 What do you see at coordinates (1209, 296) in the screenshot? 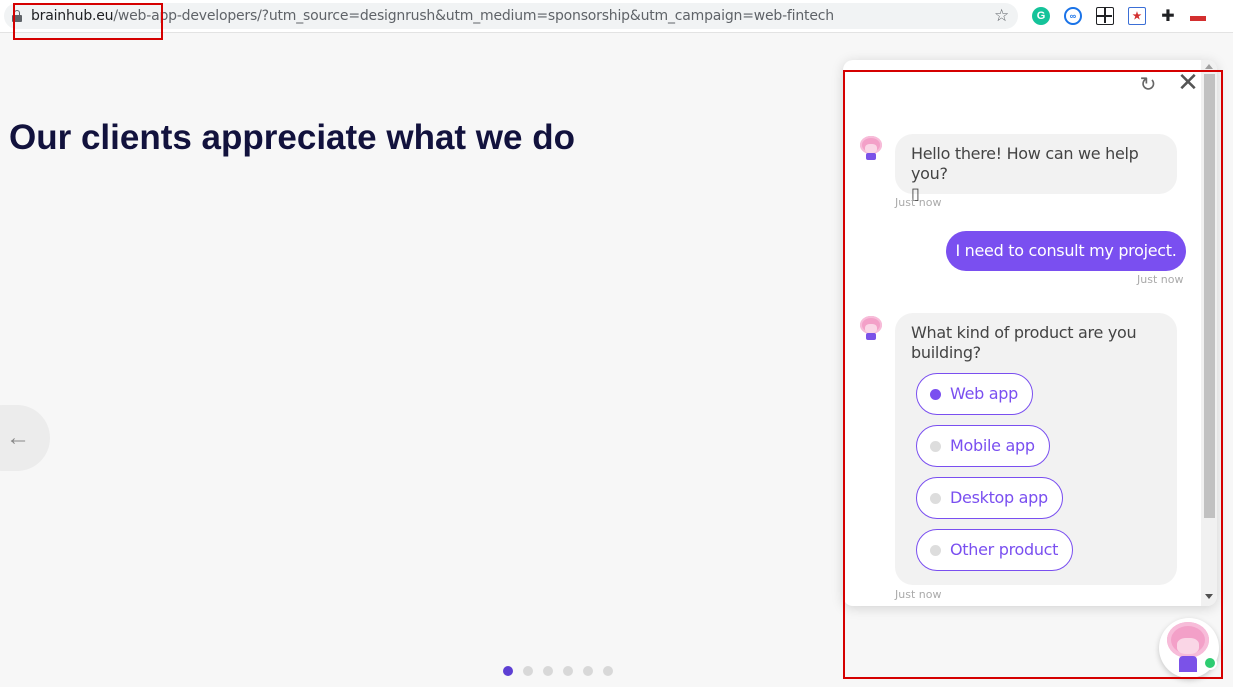
I see `scroll-thumb` at bounding box center [1209, 296].